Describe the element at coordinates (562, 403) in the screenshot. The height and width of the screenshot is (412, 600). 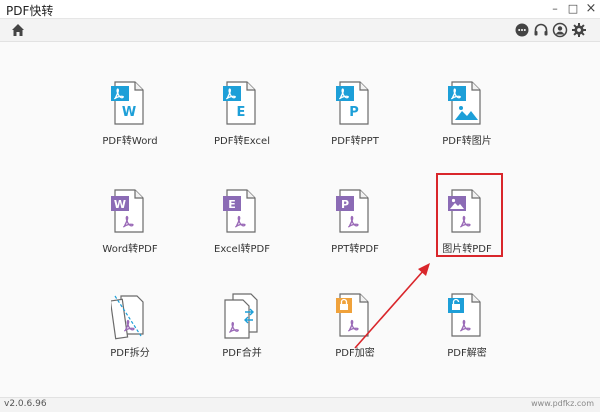
I see `watermark-text: www.pdfkz.com` at that location.